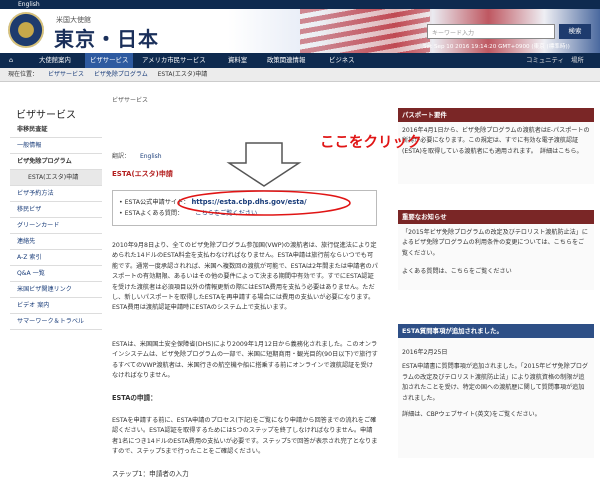  Describe the element at coordinates (496, 415) in the screenshot. I see `cbp-website-link: 詳細は、CBPウェブサイト(英文)をご覧ください。` at that location.